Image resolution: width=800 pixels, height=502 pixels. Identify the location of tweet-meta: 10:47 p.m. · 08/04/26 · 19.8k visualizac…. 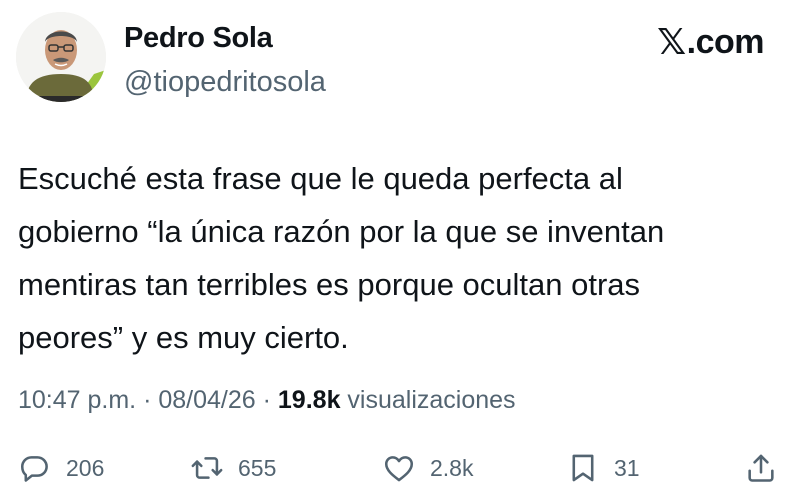
(267, 400).